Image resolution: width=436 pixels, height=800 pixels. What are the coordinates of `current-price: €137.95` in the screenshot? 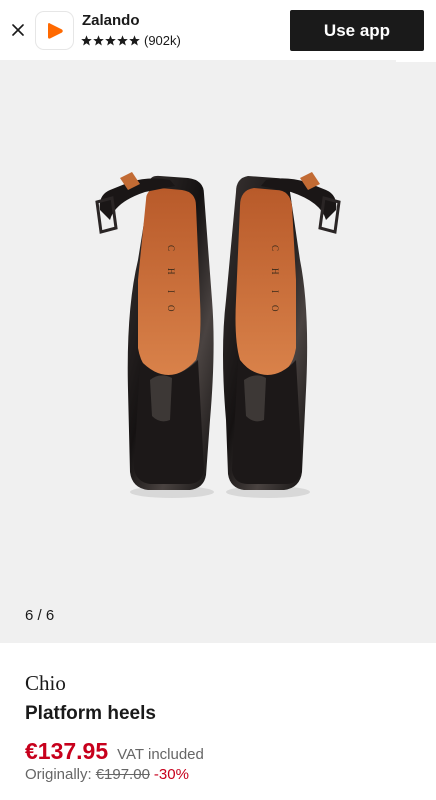 It's located at (67, 751).